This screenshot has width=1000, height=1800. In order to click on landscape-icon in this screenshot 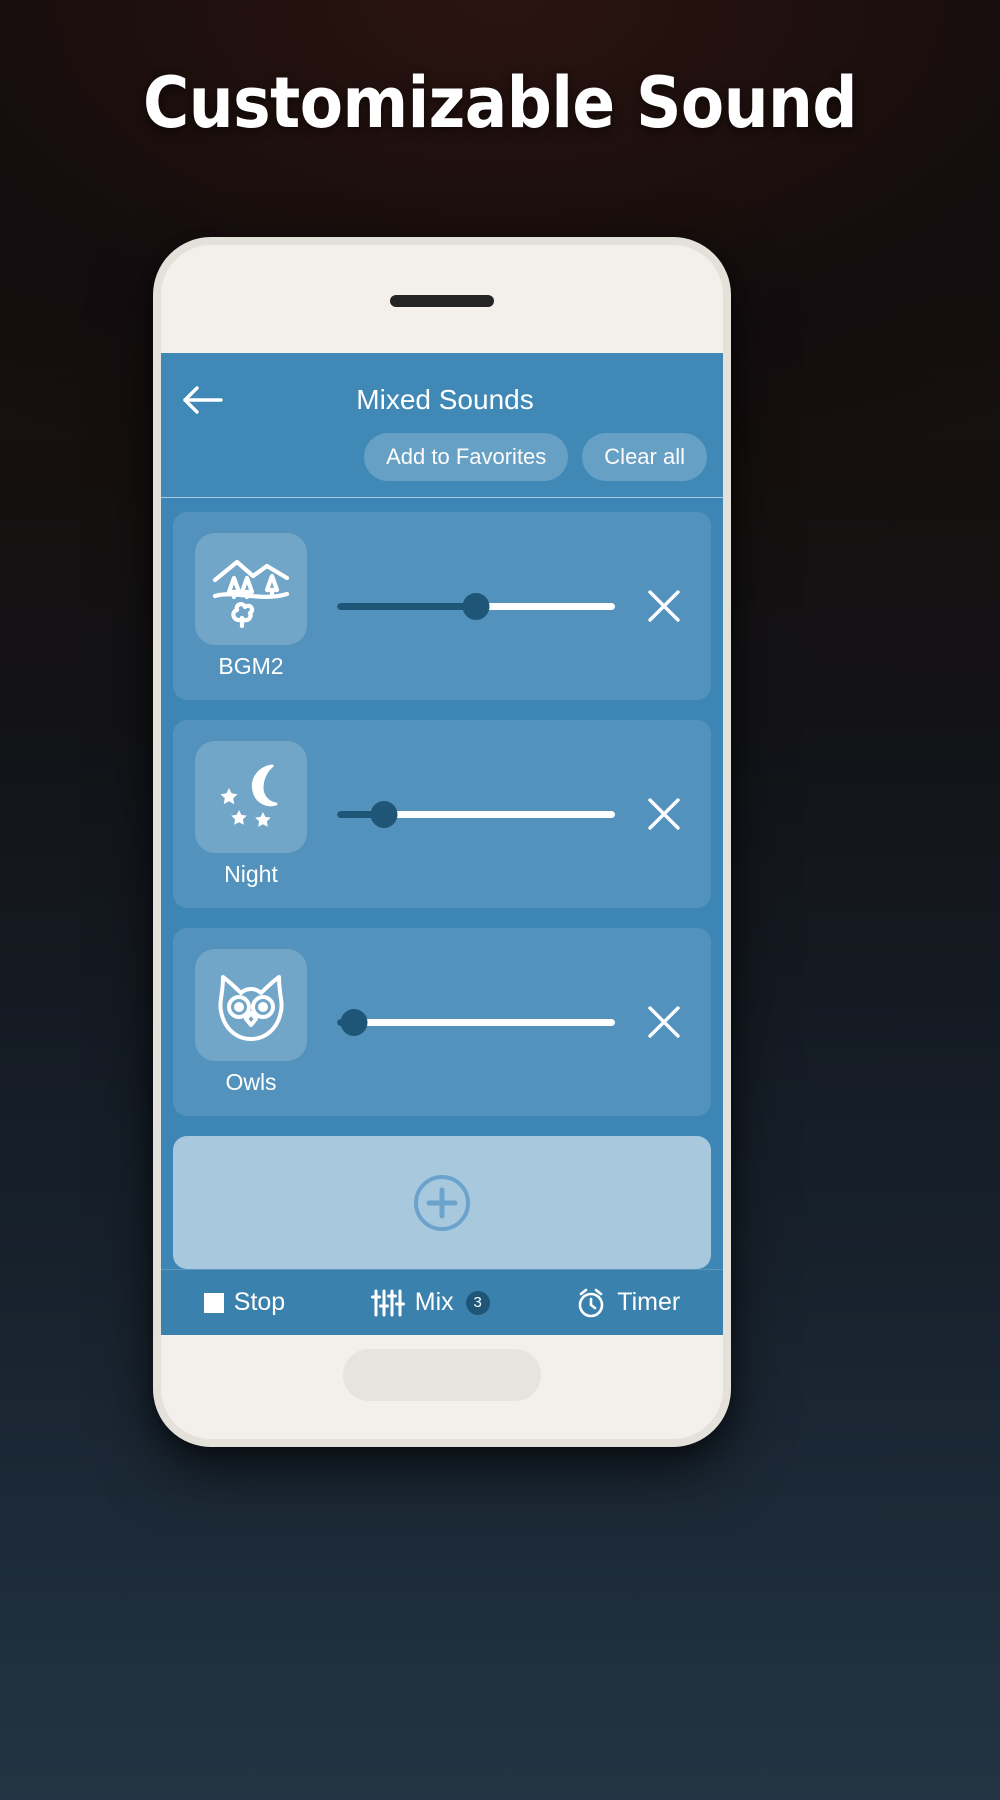, I will do `click(251, 589)`.